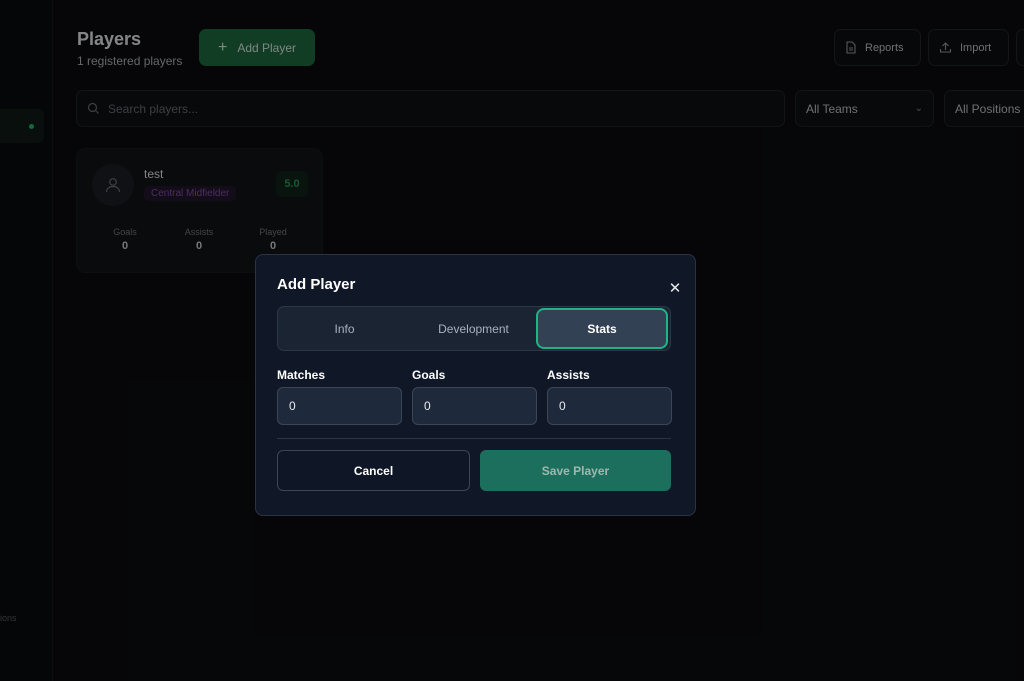 The width and height of the screenshot is (1024, 681). Describe the element at coordinates (316, 284) in the screenshot. I see `dialog-title: Add Player` at that location.